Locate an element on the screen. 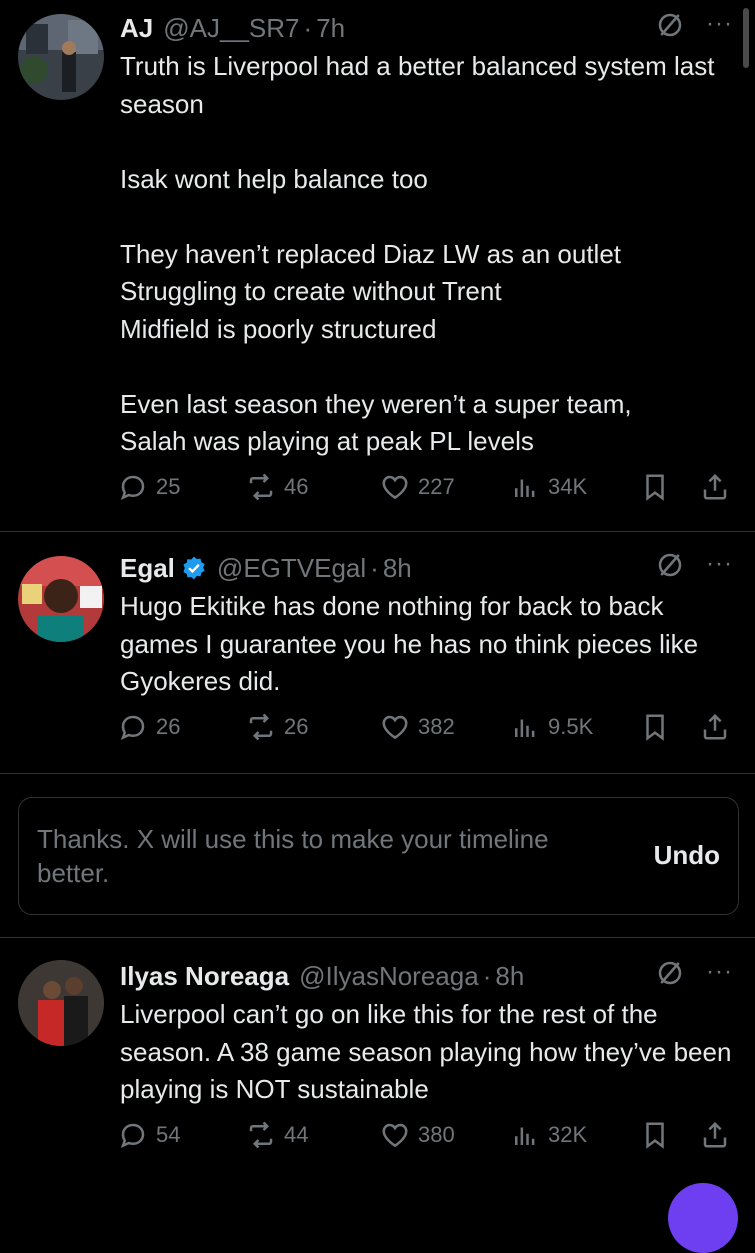 Image resolution: width=755 pixels, height=1253 pixels. repost-button: 26 is located at coordinates (277, 727).